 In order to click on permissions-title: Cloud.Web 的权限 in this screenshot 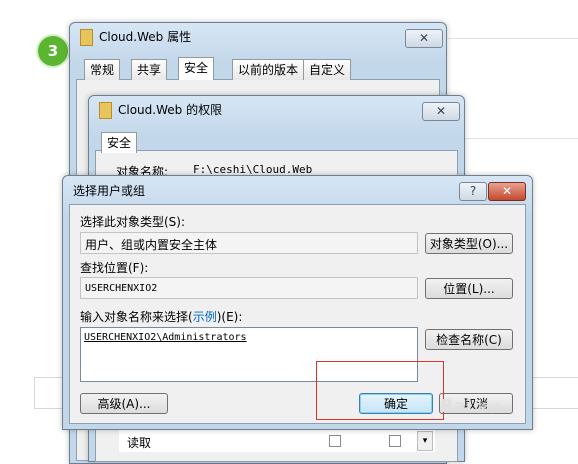, I will do `click(170, 110)`.